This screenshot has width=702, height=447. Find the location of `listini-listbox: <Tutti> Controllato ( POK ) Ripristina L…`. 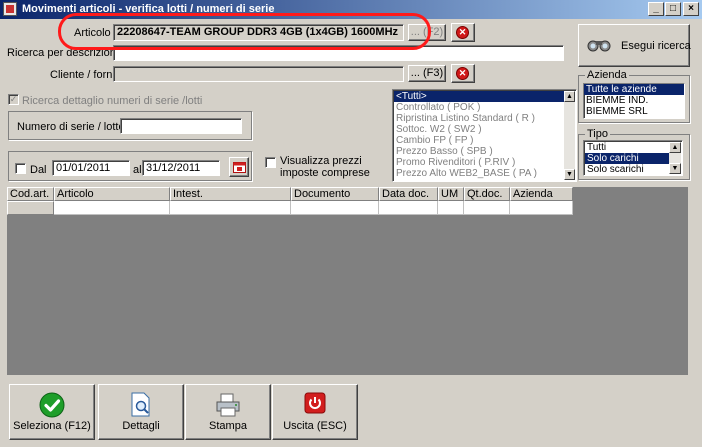

listini-listbox: <Tutti> Controllato ( POK ) Ripristina L… is located at coordinates (484, 135).